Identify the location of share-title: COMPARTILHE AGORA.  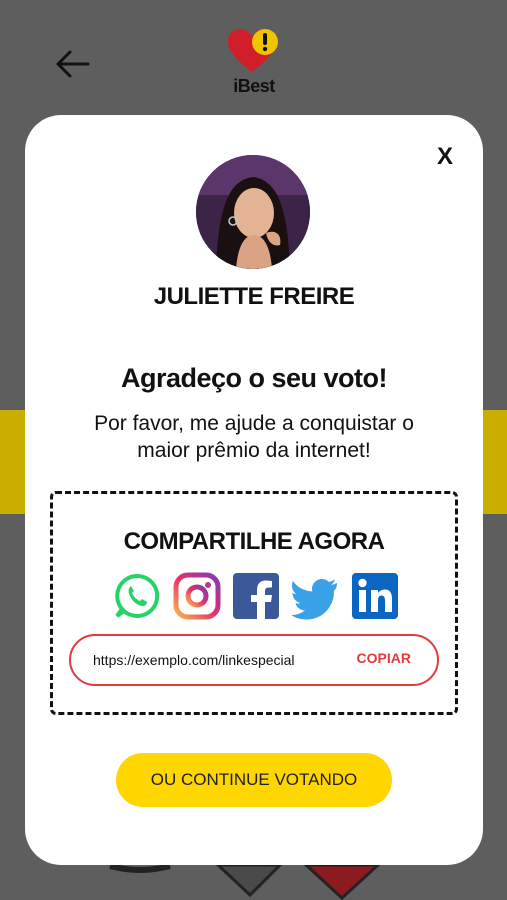
(254, 541).